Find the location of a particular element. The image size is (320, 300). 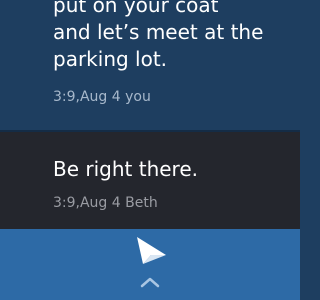

message-meta: 3:9,Aug 4 you is located at coordinates (102, 97).